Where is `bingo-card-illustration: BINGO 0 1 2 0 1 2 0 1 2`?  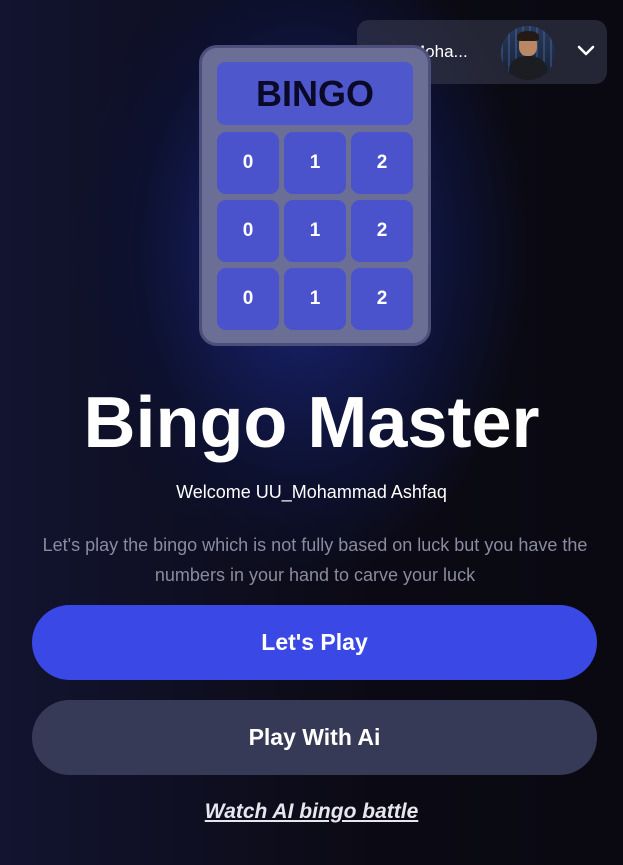
bingo-card-illustration: BINGO 0 1 2 0 1 2 0 1 2 is located at coordinates (315, 195).